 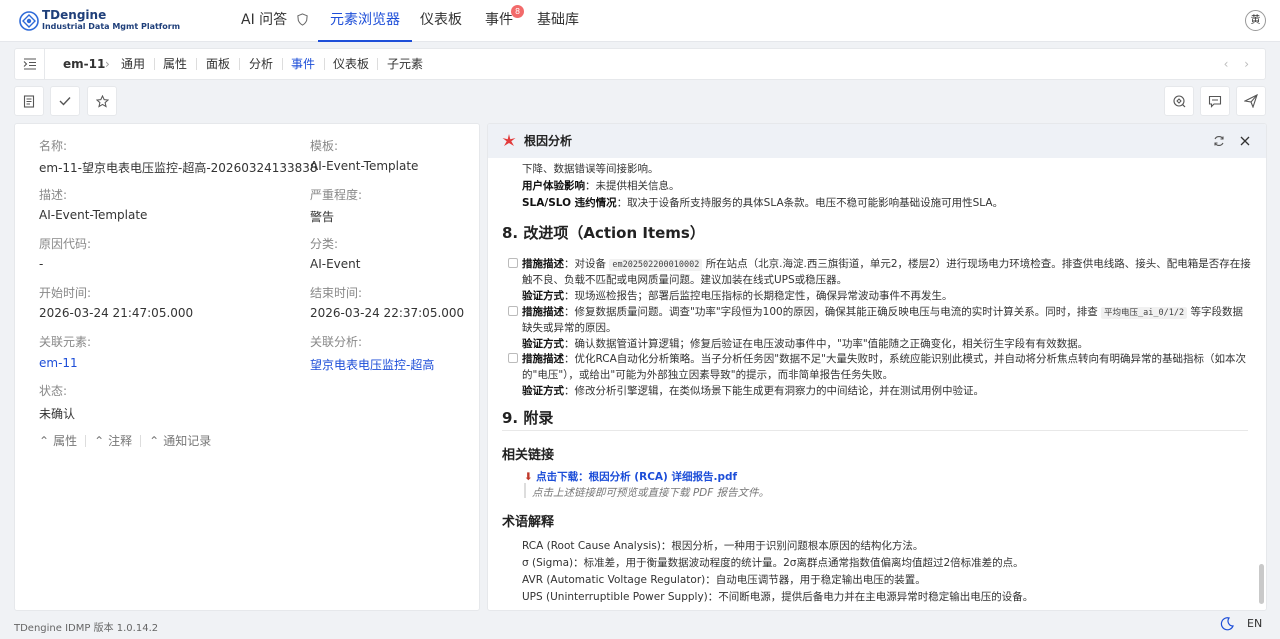 What do you see at coordinates (877, 141) in the screenshot?
I see `rca-panel-header: 根因分析` at bounding box center [877, 141].